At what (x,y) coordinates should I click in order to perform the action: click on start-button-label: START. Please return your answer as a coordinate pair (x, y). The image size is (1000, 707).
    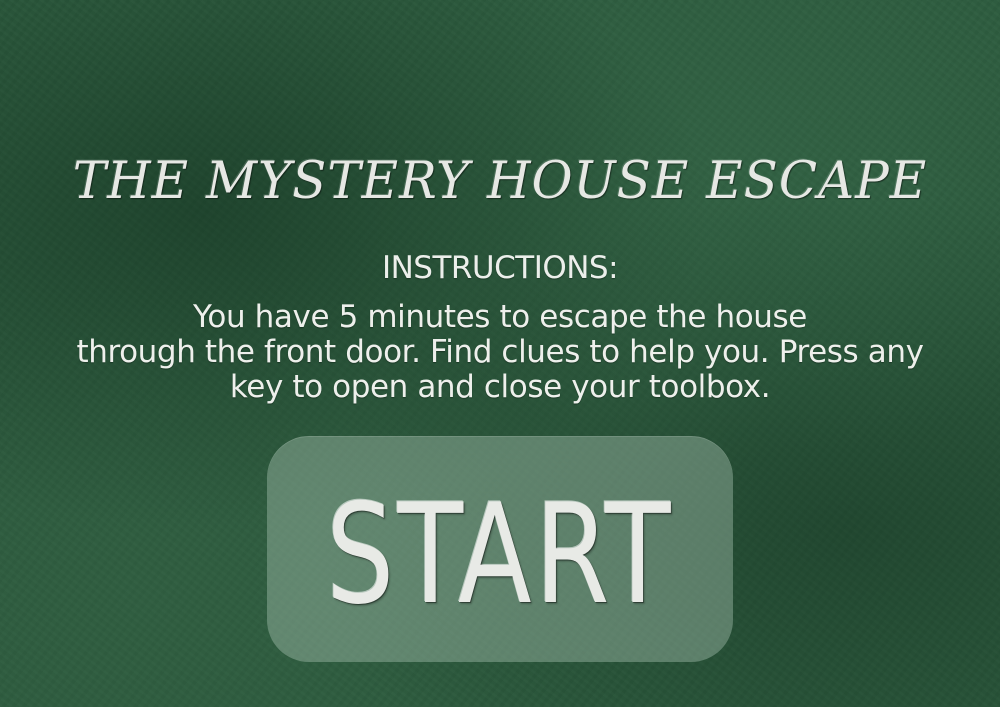
    Looking at the image, I should click on (500, 554).